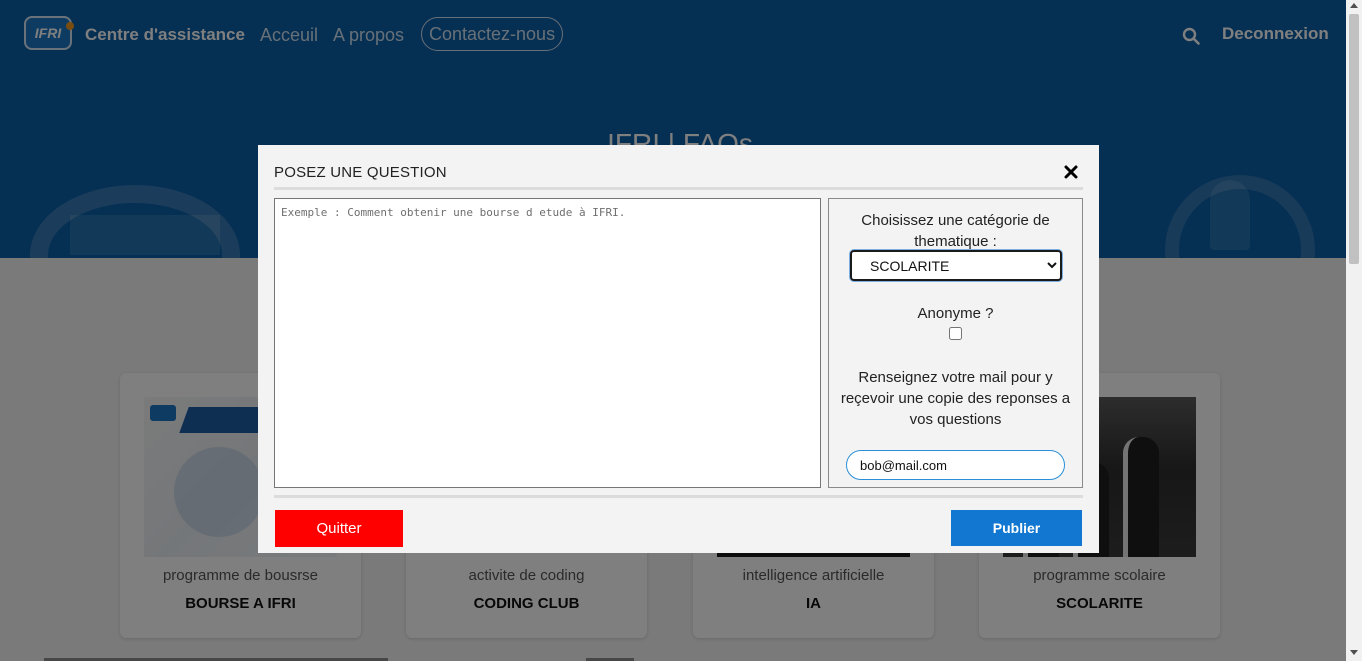  What do you see at coordinates (1354, 330) in the screenshot?
I see `vertical-scrollbar` at bounding box center [1354, 330].